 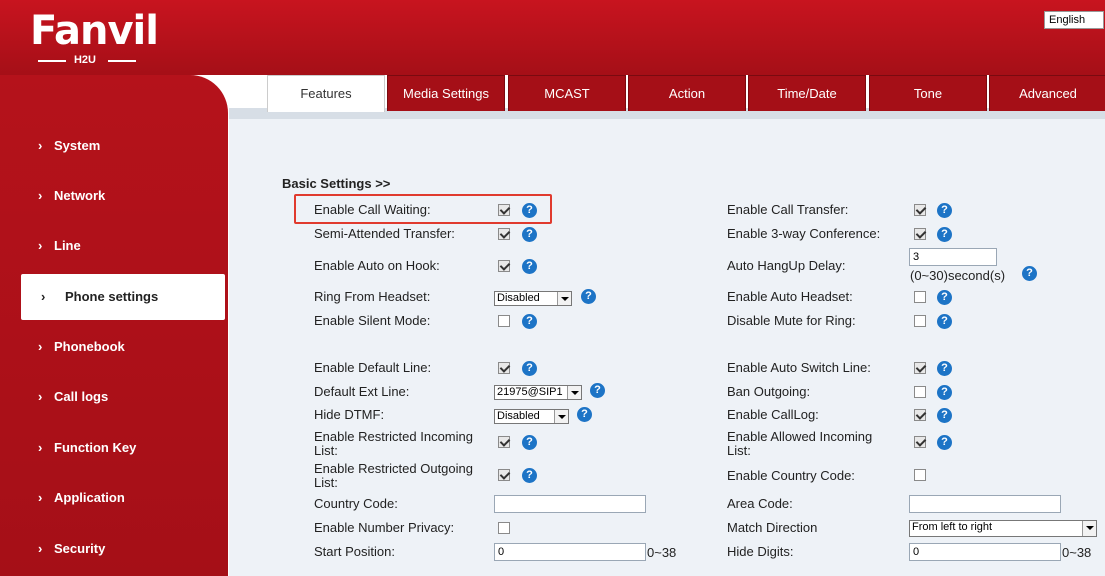 What do you see at coordinates (570, 504) in the screenshot?
I see `country-code-input` at bounding box center [570, 504].